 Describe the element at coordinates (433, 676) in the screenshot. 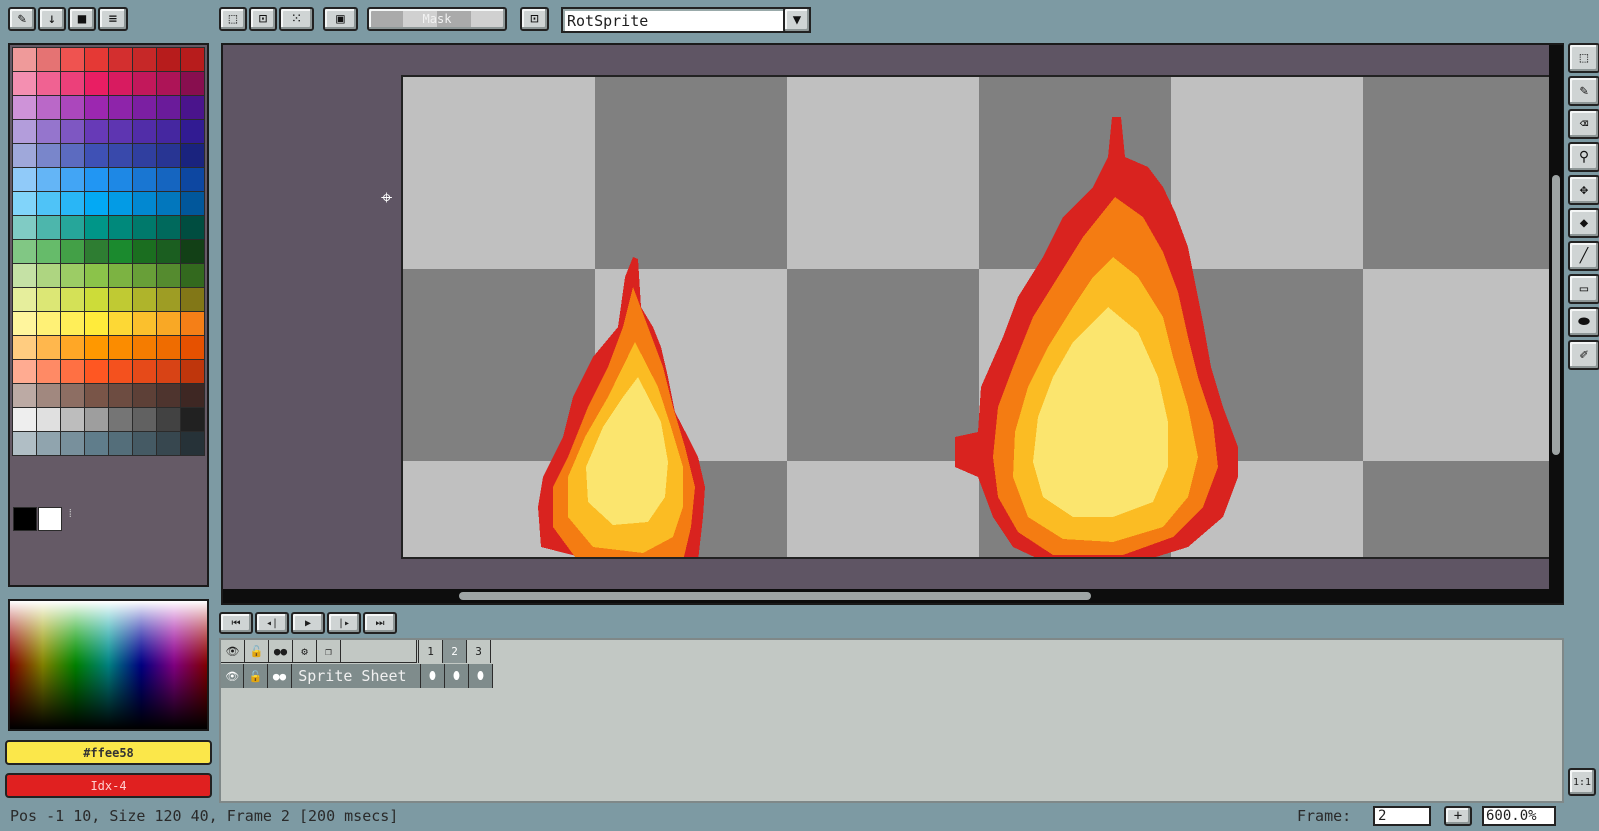

I see `cel-1: ⬮` at that location.